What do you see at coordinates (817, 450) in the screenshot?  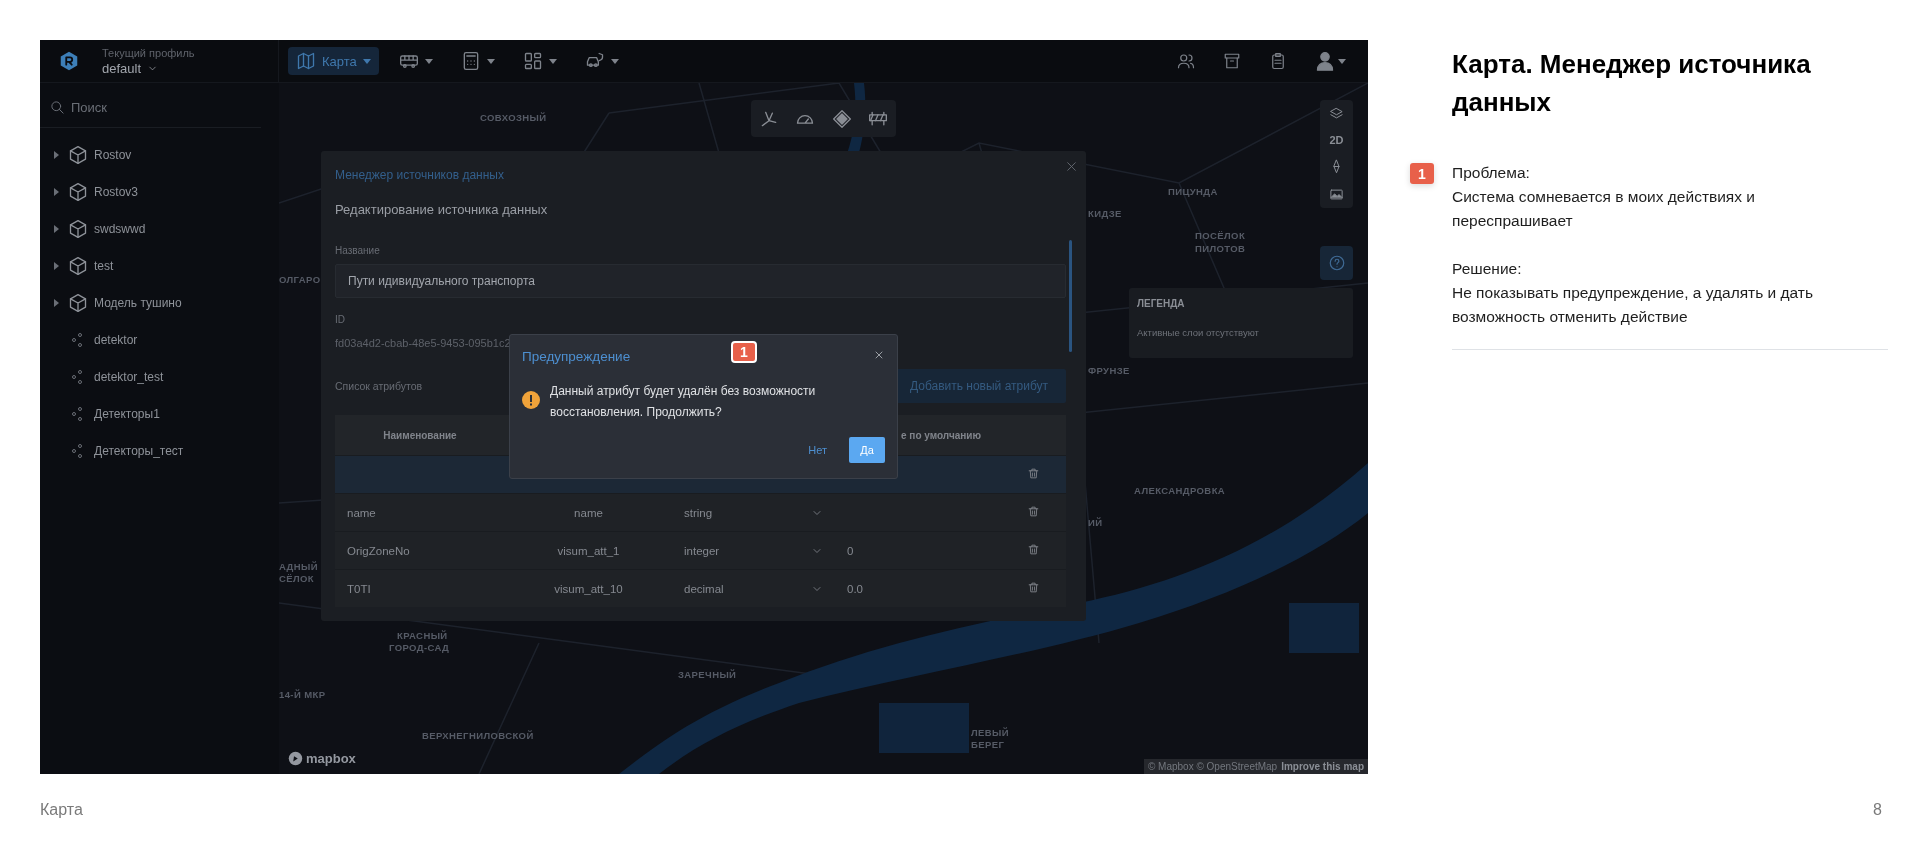 I see `cancel-button: Нет` at bounding box center [817, 450].